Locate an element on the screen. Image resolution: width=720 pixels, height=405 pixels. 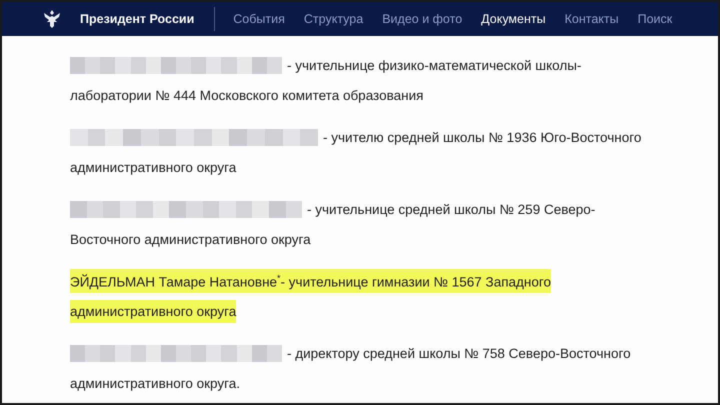
award-entry-text: - директору средней школы № 758 Северо-Восточного is located at coordinates (459, 353).